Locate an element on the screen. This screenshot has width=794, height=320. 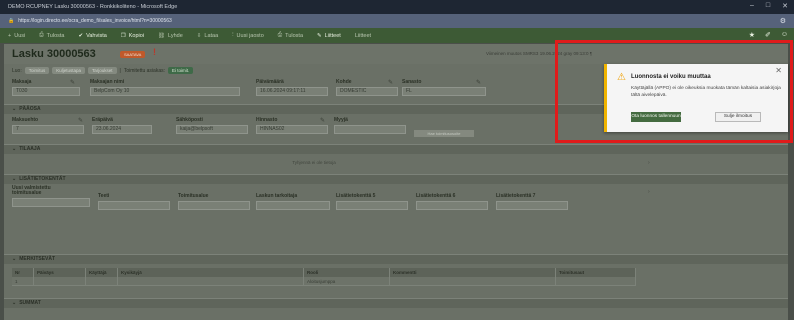
section-notes-label: MERKITSEVÄT is located at coordinates (37, 259).